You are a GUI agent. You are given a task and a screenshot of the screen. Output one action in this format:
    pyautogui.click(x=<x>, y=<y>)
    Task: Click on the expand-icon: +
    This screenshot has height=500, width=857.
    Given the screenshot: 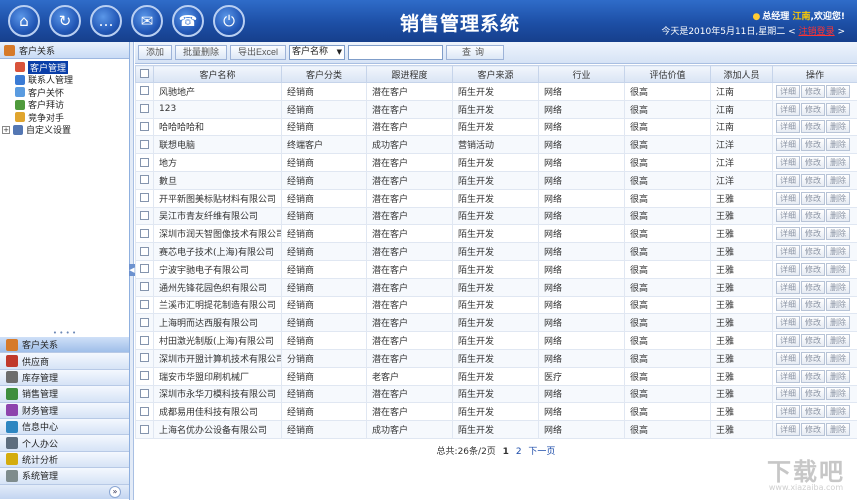 What is the action you would take?
    pyautogui.click(x=6, y=129)
    